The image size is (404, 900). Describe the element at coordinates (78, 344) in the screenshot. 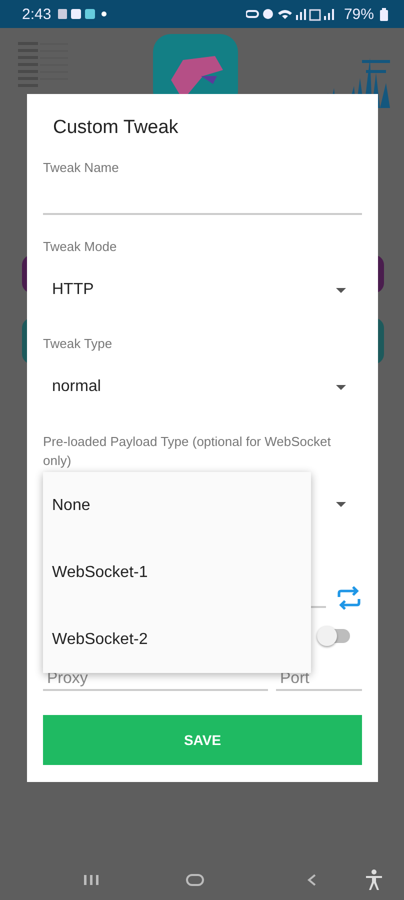

I see `field-label: Tweak Type` at that location.